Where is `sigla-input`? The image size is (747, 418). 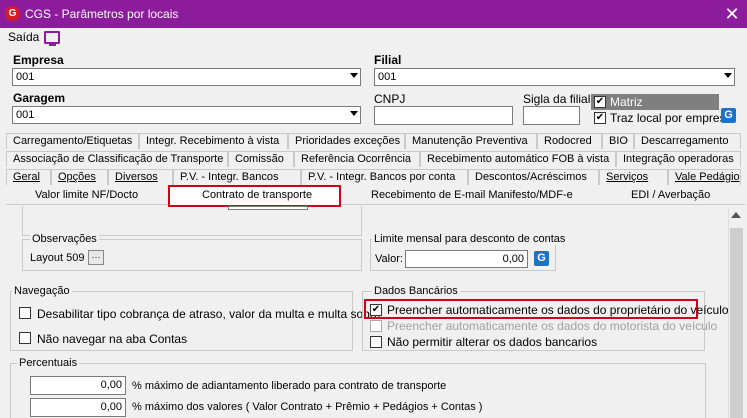 sigla-input is located at coordinates (551, 115).